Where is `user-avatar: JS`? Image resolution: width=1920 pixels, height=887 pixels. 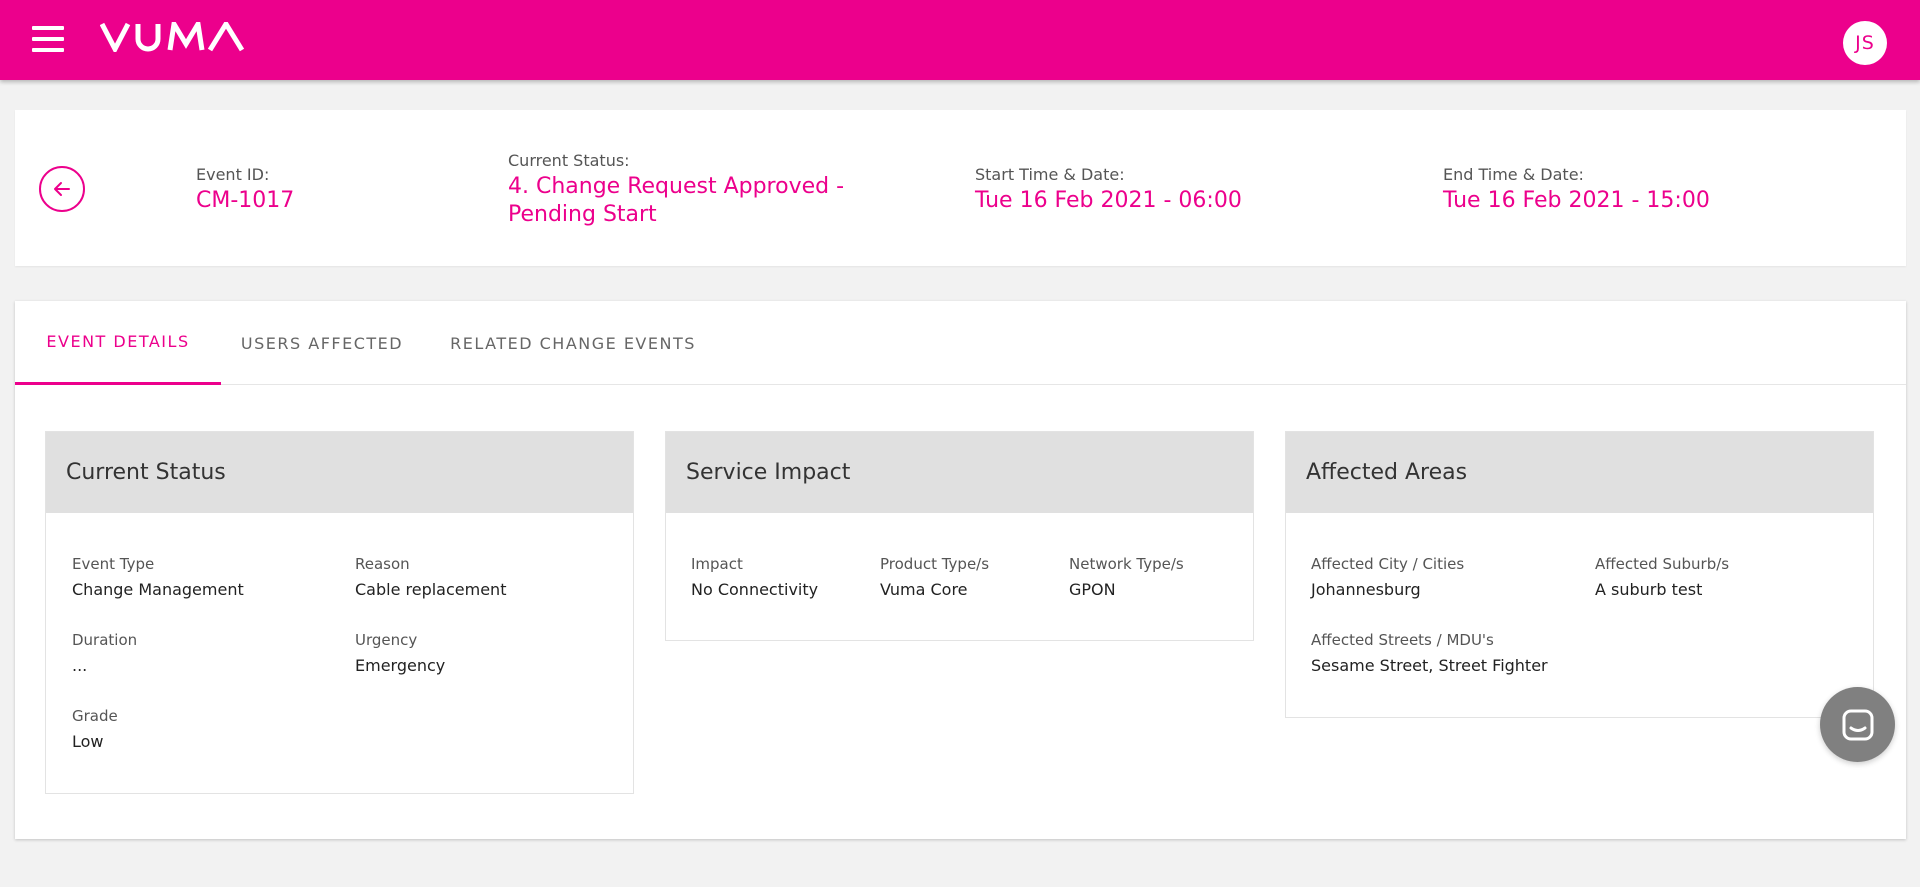 user-avatar: JS is located at coordinates (1865, 43).